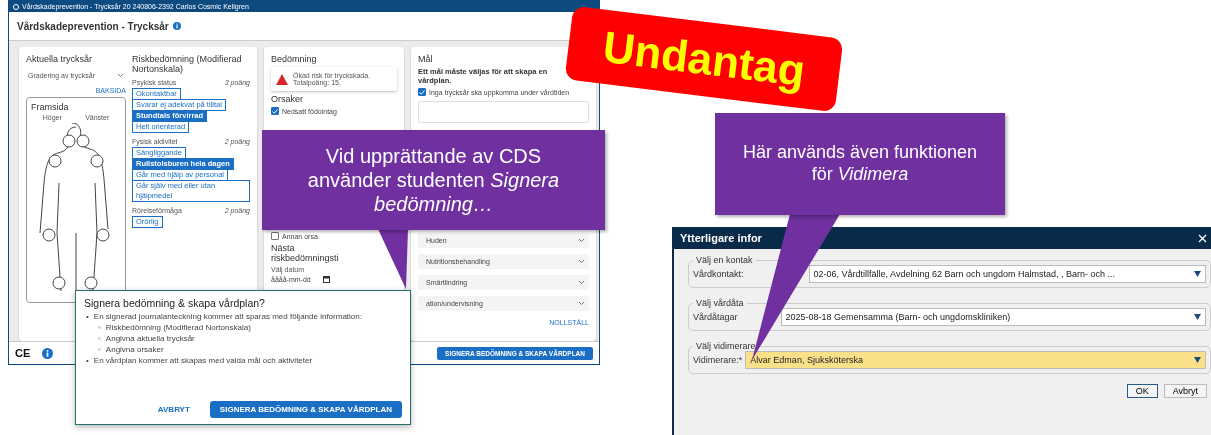  What do you see at coordinates (227, 316) in the screenshot?
I see `list-text: En signerad journalanteckning kommer att sparas med följande information:` at bounding box center [227, 316].